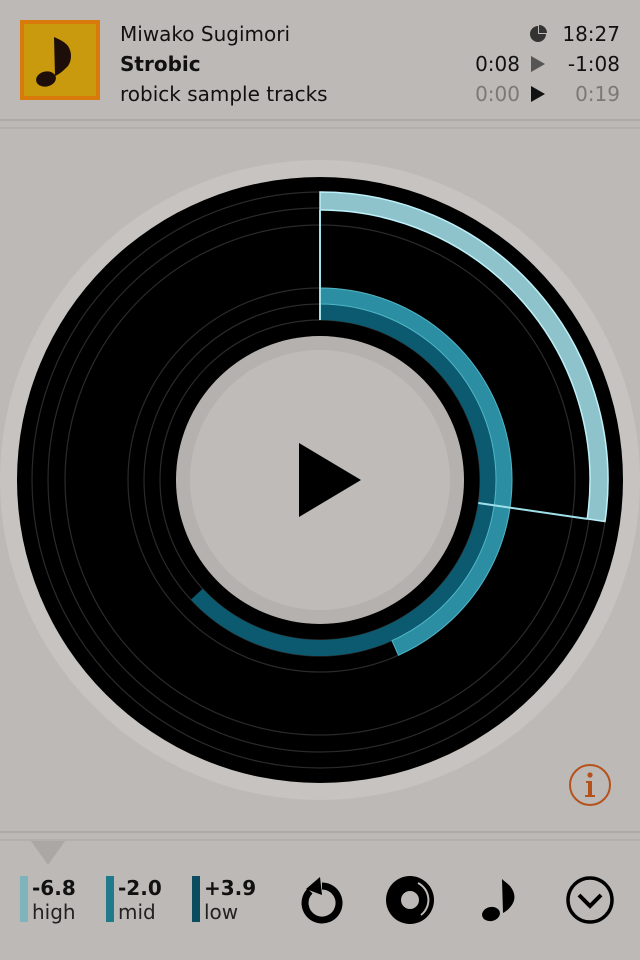 The height and width of the screenshot is (960, 640). What do you see at coordinates (110, 899) in the screenshot?
I see `eq-mid-swatch` at bounding box center [110, 899].